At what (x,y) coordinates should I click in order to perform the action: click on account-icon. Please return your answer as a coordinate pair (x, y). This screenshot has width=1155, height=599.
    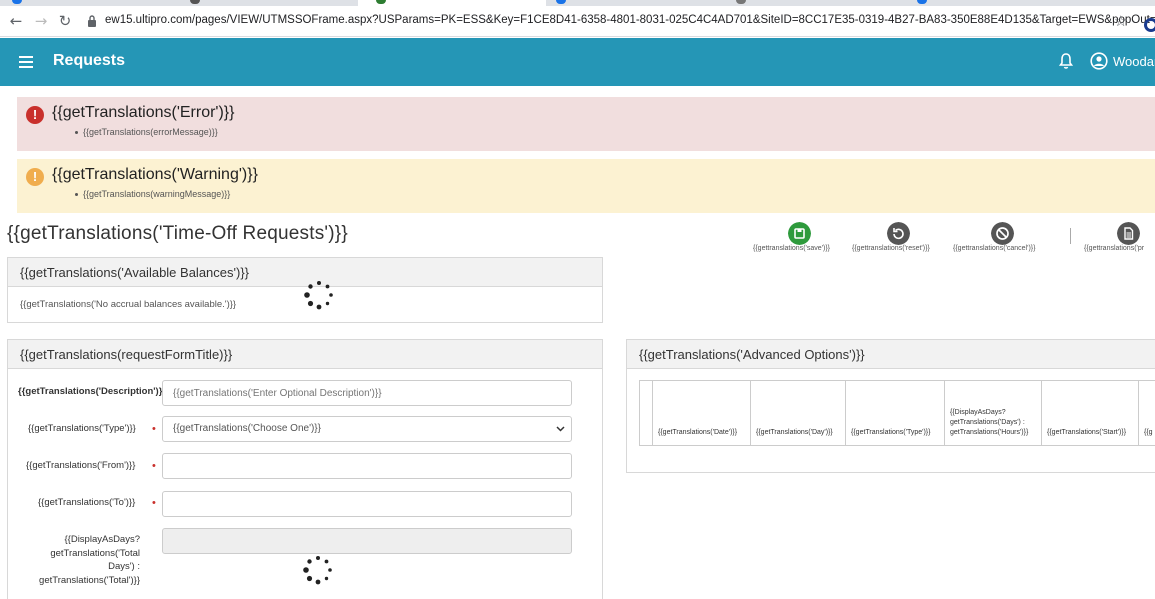
    Looking at the image, I should click on (1099, 61).